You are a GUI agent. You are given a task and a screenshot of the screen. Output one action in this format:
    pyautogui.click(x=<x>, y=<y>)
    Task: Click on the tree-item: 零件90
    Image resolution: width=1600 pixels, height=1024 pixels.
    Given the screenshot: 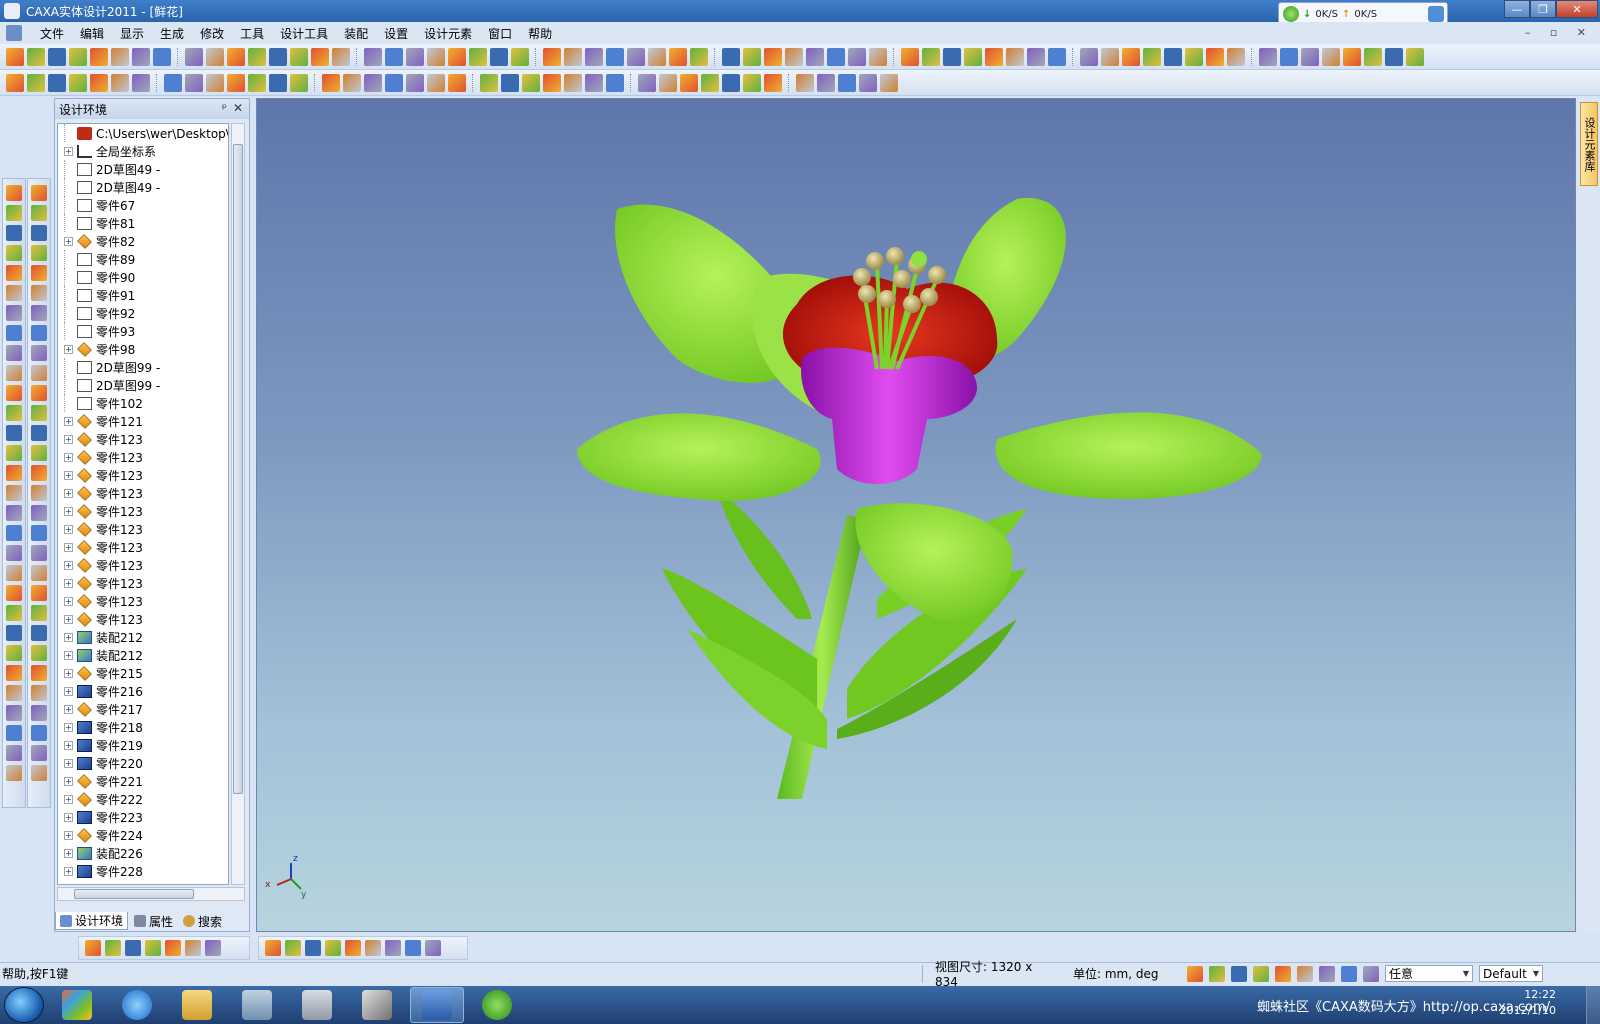 What is the action you would take?
    pyautogui.click(x=143, y=277)
    